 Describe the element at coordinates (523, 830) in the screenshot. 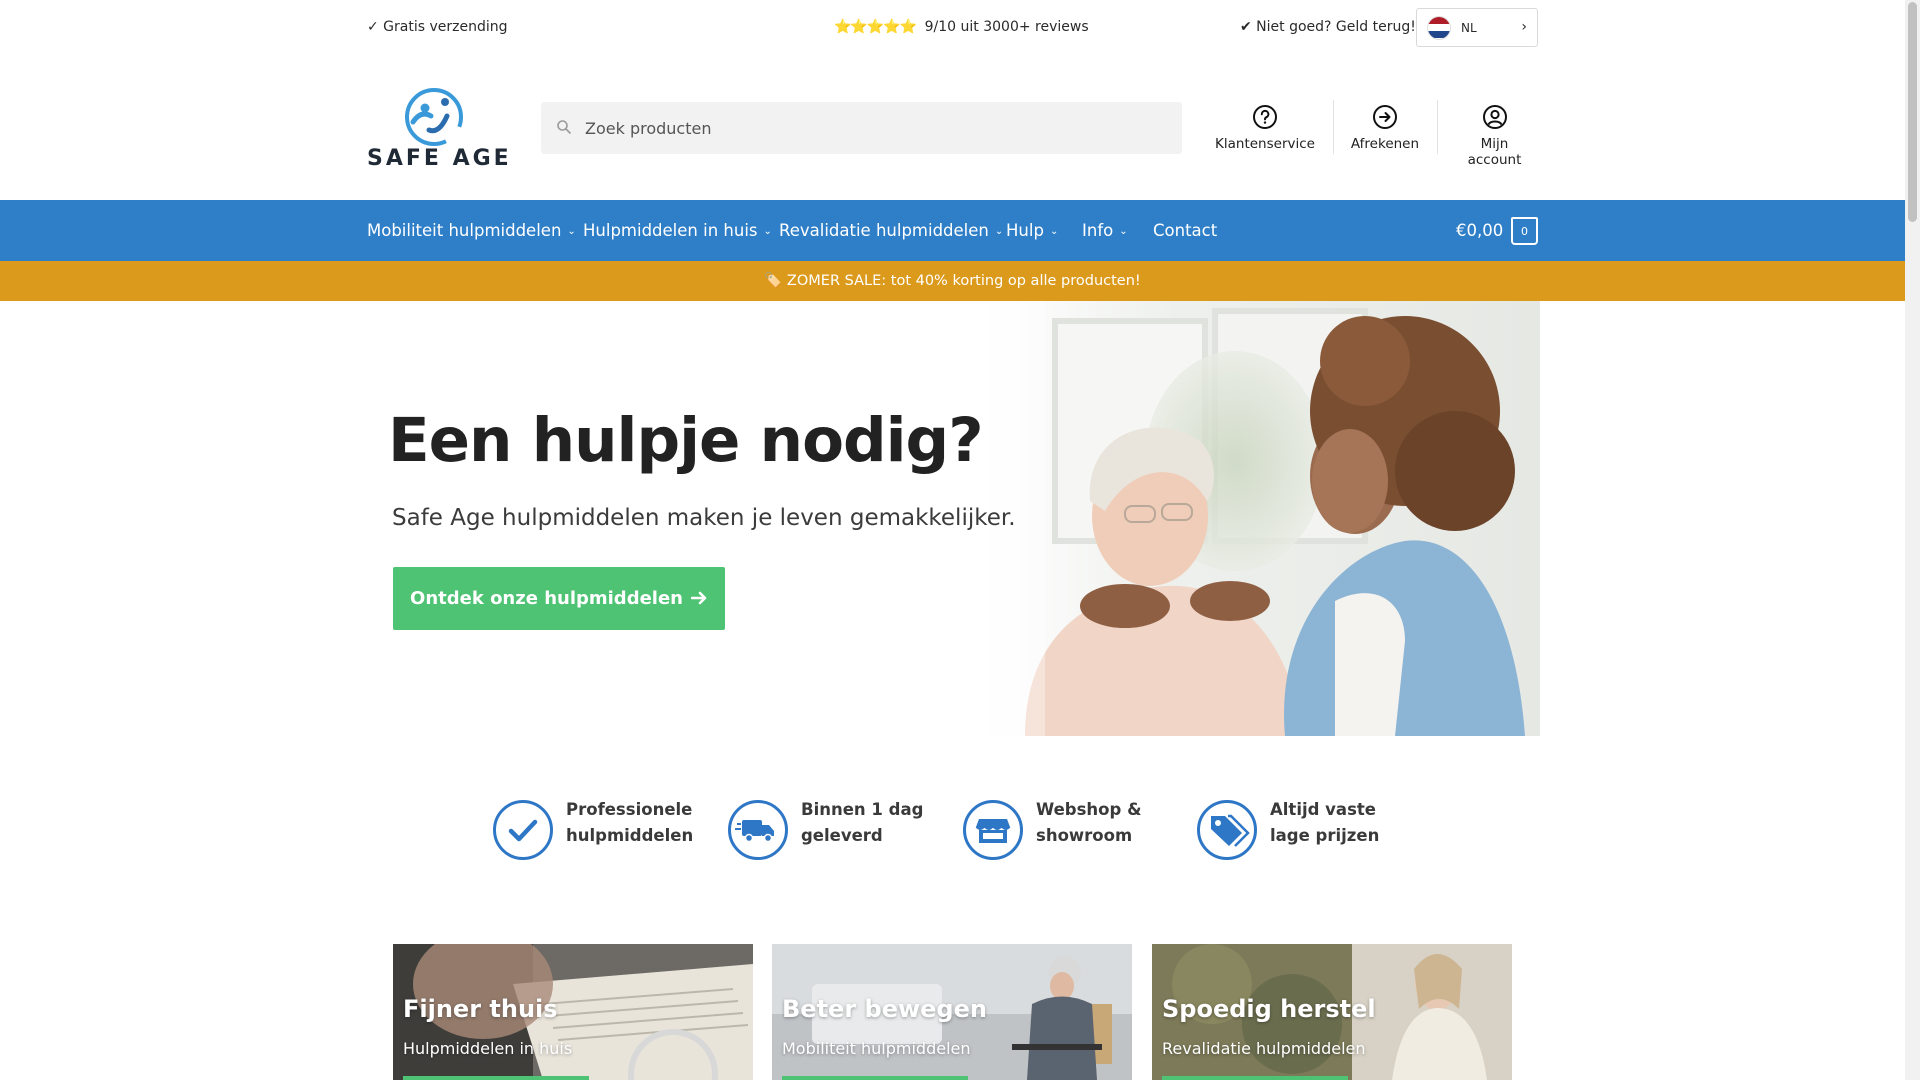

I see `checkmark-icon` at that location.